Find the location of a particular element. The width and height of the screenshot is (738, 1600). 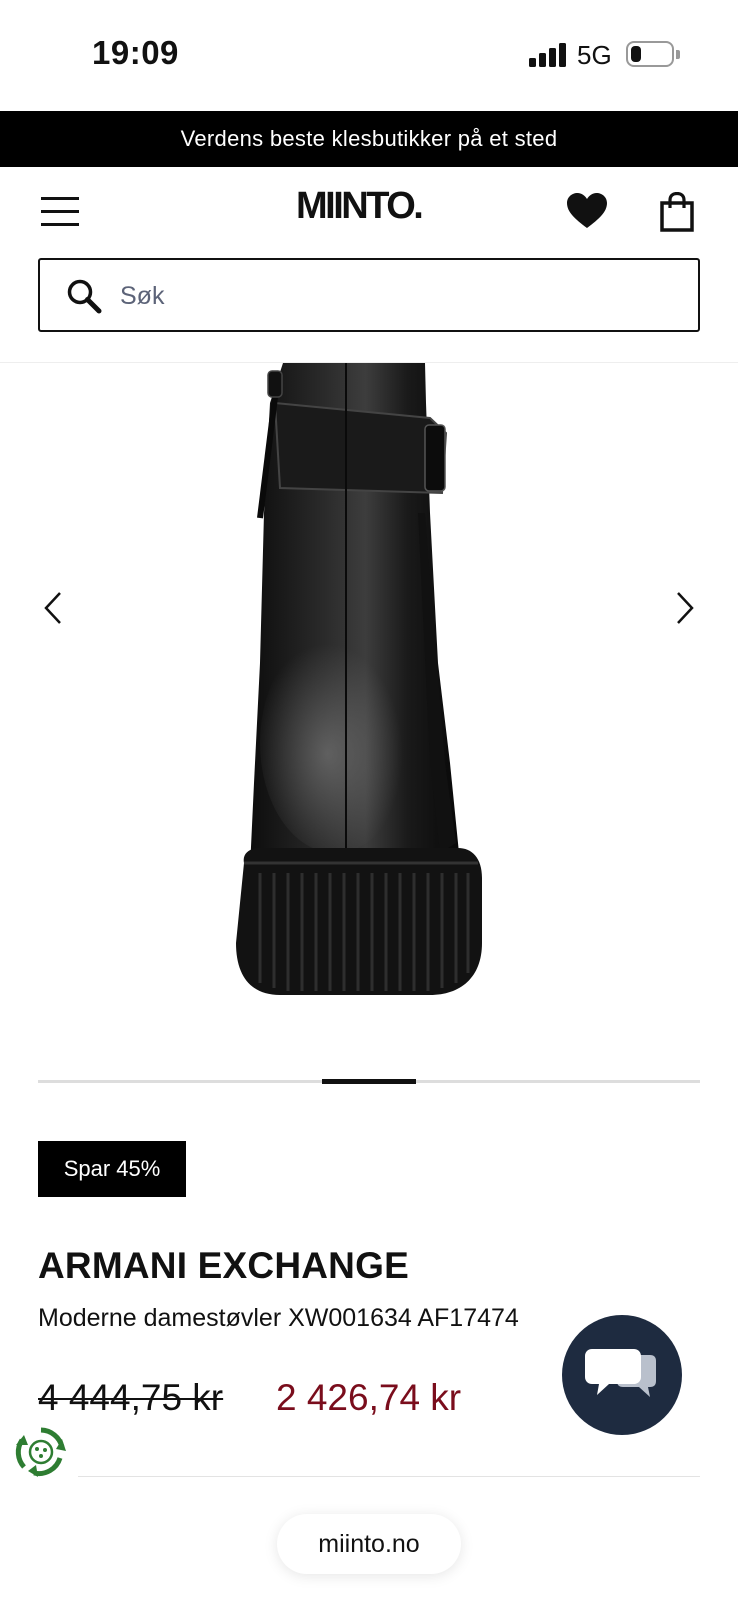

eco-recycle-icon is located at coordinates (41, 1452).